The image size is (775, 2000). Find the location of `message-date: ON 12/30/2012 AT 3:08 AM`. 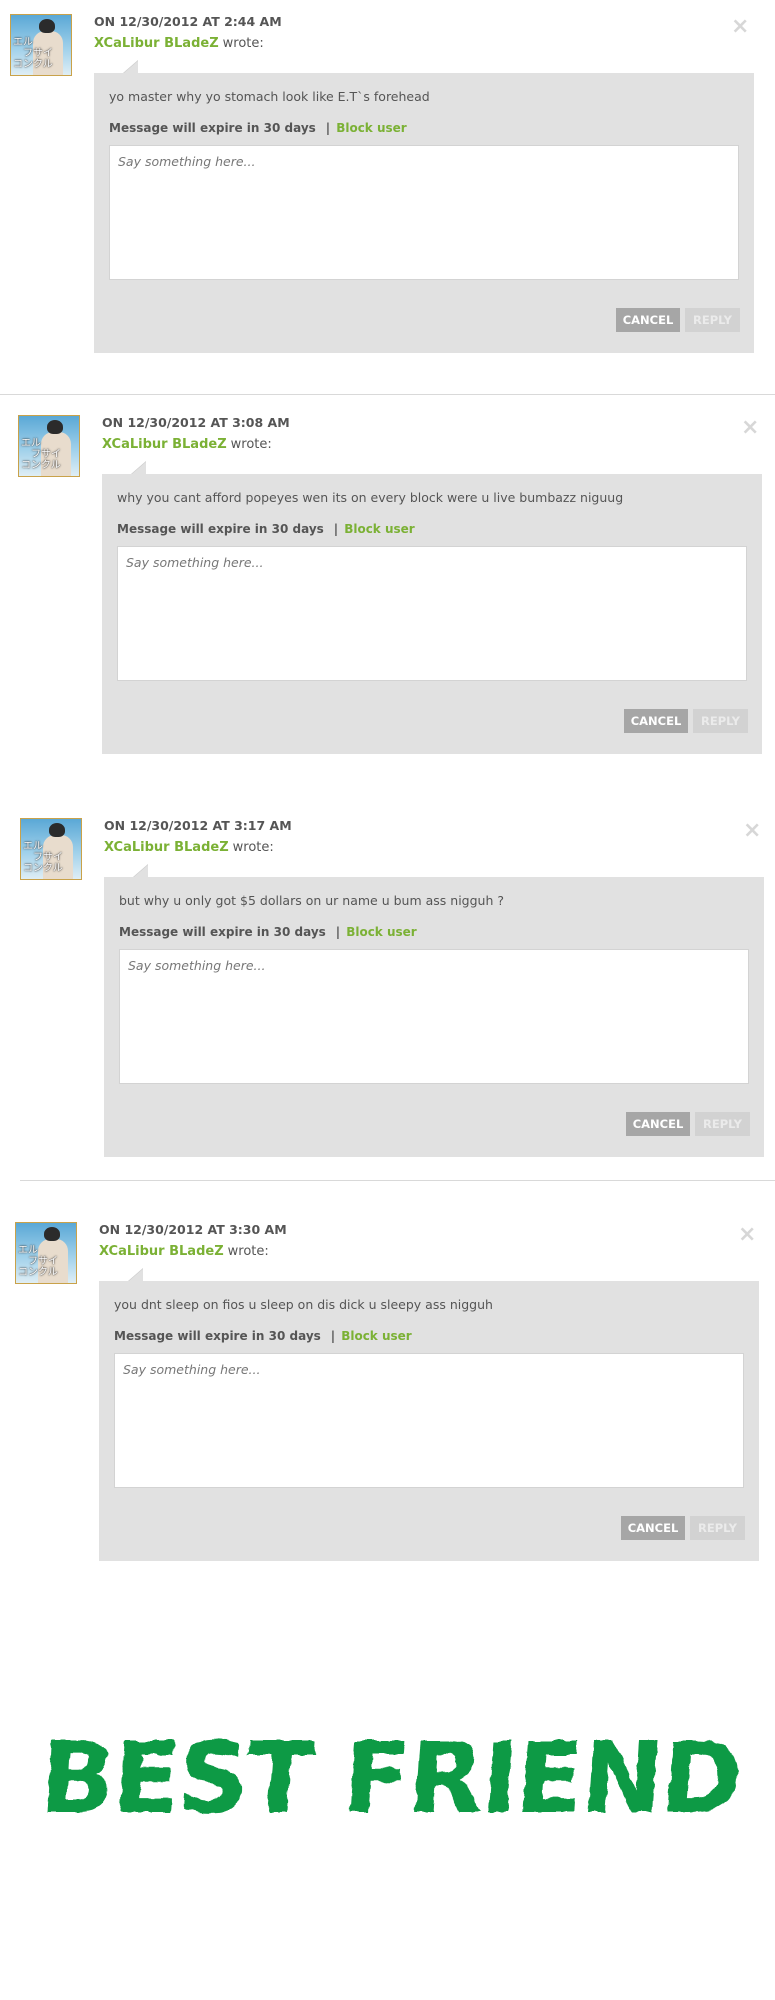

message-date: ON 12/30/2012 AT 3:08 AM is located at coordinates (196, 422).